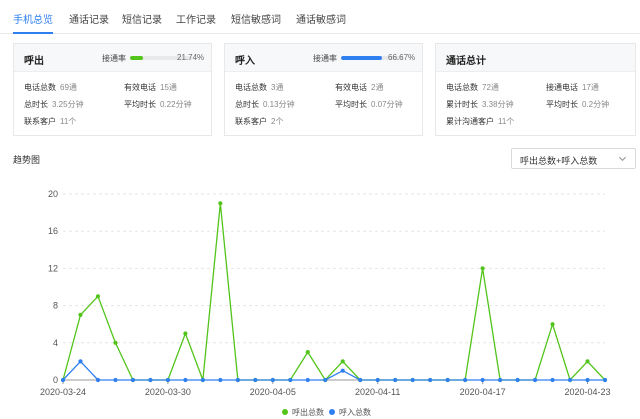  What do you see at coordinates (191, 57) in the screenshot?
I see `connect-rate-value: 21.74%` at bounding box center [191, 57].